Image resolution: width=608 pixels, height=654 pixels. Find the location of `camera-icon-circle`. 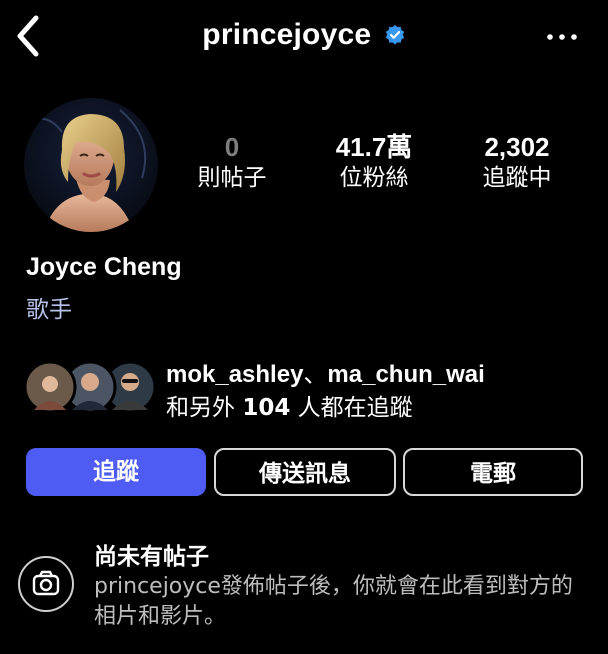

camera-icon-circle is located at coordinates (46, 584).